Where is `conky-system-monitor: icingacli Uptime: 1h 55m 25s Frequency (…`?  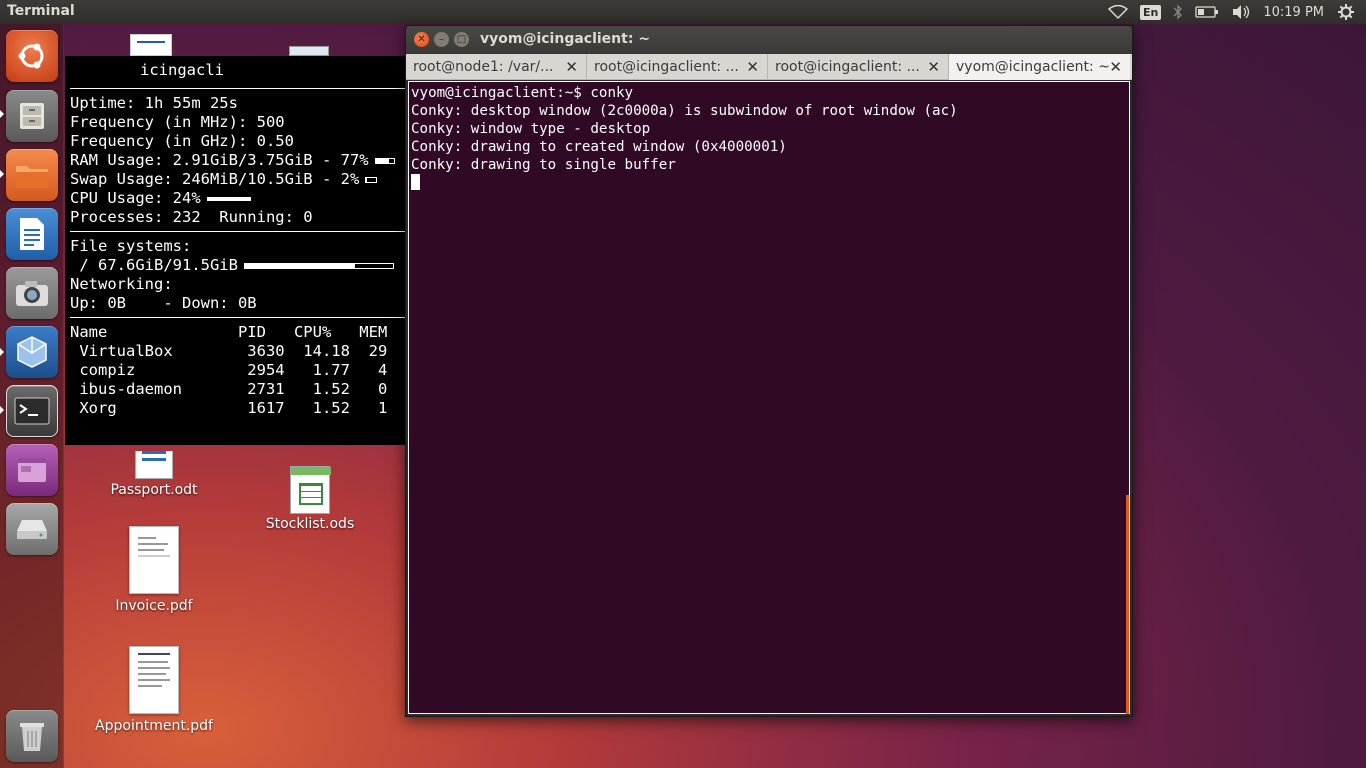
conky-system-monitor: icingacli Uptime: 1h 55m 25s Frequency (… is located at coordinates (235, 250).